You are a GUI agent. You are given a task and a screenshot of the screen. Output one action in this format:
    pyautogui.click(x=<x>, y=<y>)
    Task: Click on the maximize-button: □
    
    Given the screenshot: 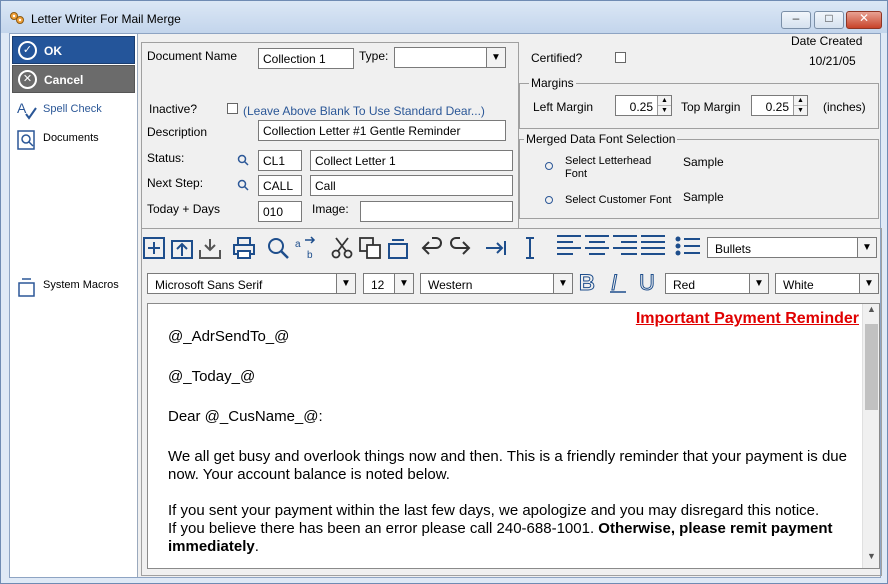 What is the action you would take?
    pyautogui.click(x=829, y=20)
    